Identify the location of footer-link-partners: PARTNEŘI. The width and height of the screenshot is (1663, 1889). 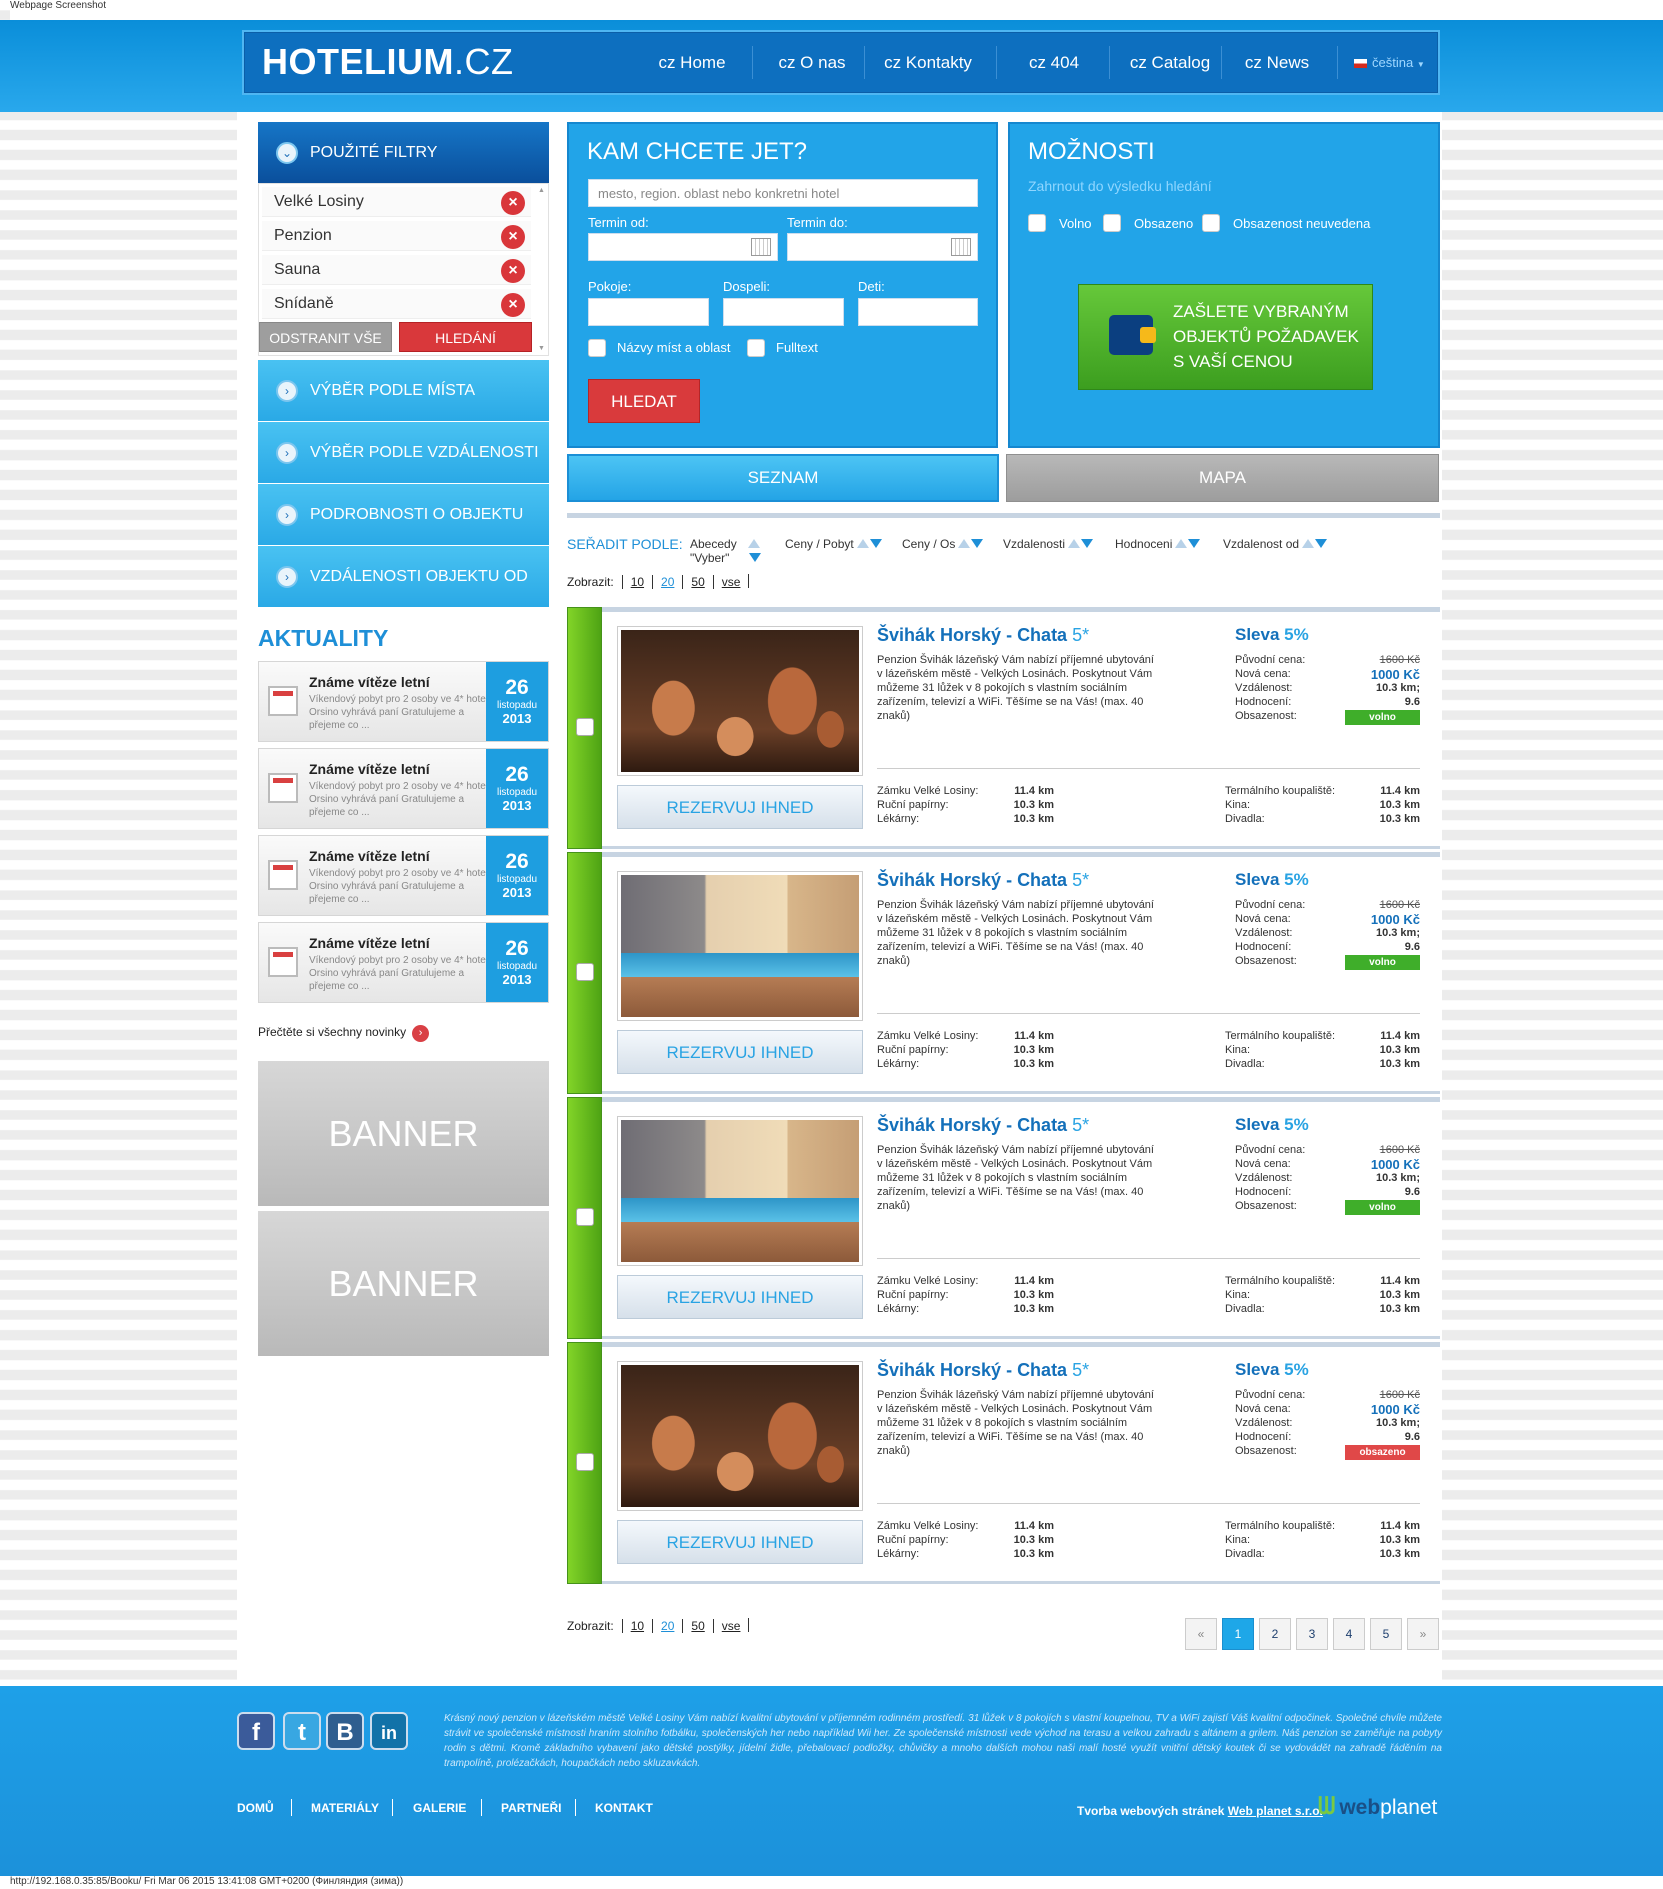
(531, 1808).